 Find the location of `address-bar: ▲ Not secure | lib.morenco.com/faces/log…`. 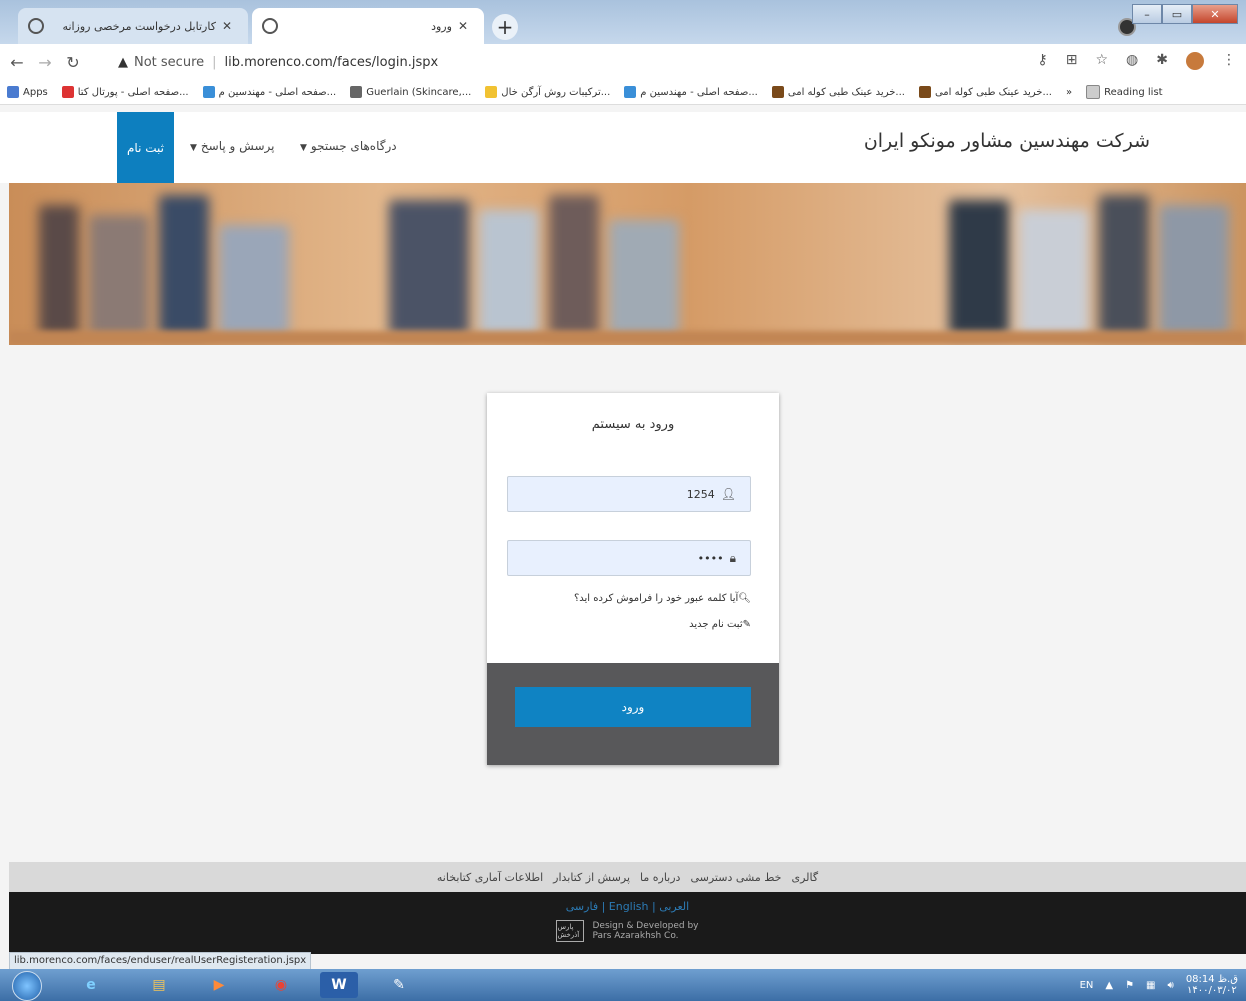

address-bar: ▲ Not secure | lib.morenco.com/faces/log… is located at coordinates (558, 62).